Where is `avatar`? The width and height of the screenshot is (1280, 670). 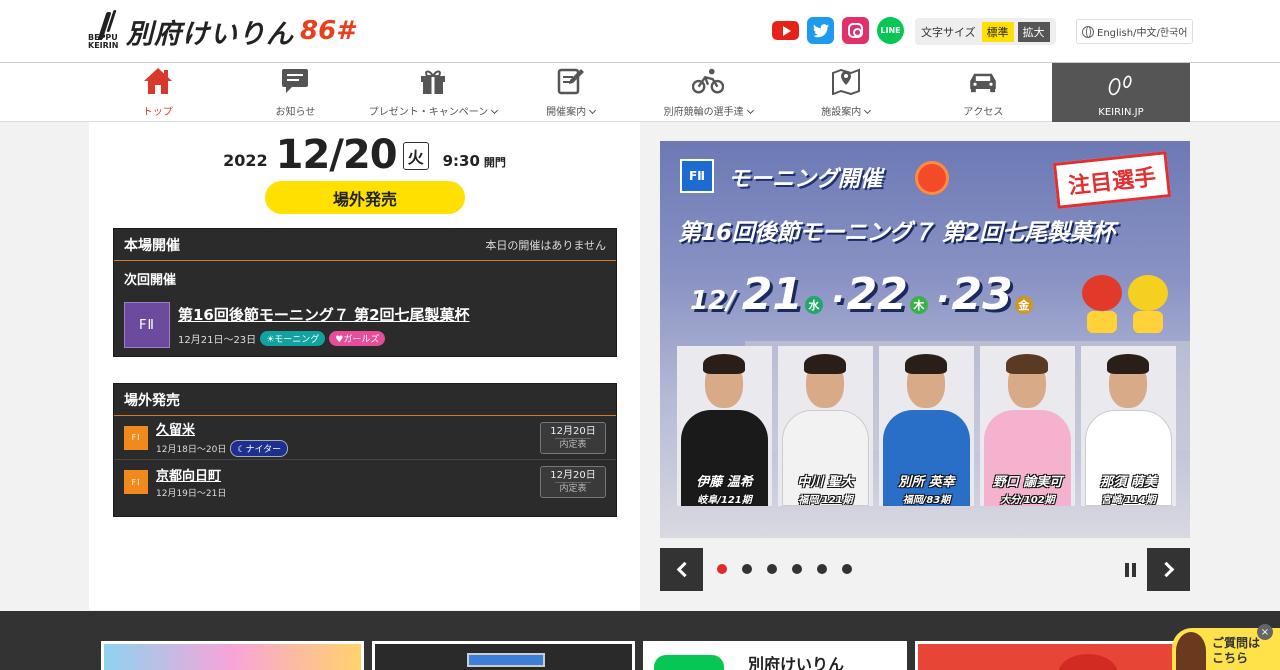 avatar is located at coordinates (1191, 651).